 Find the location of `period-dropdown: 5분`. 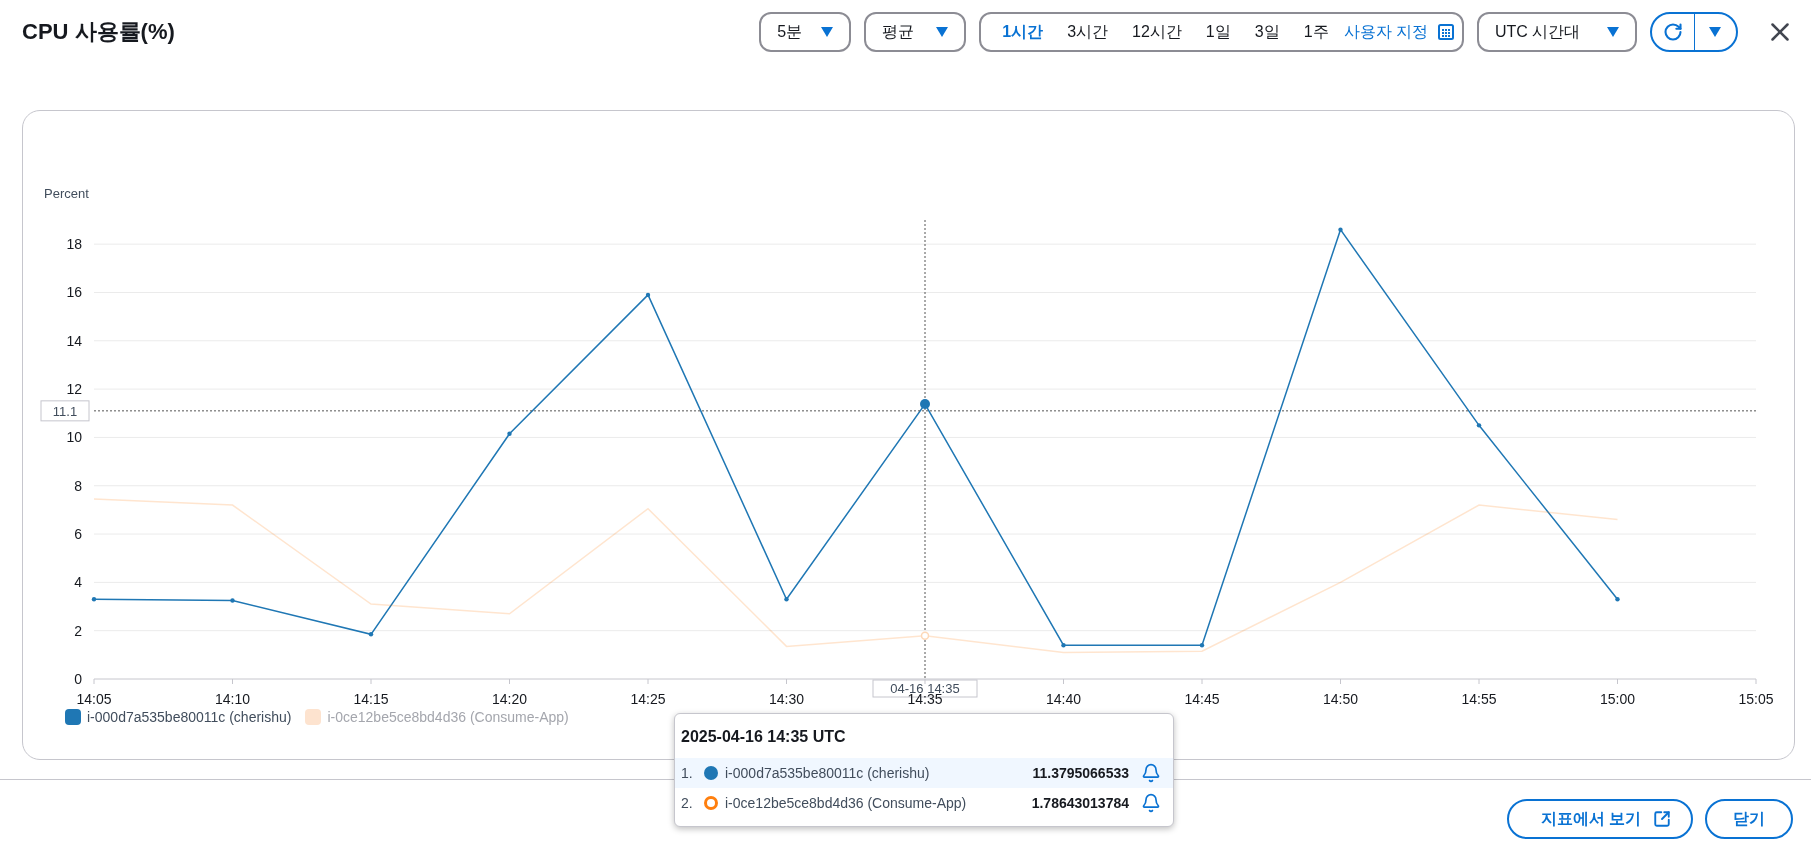

period-dropdown: 5분 is located at coordinates (805, 32).